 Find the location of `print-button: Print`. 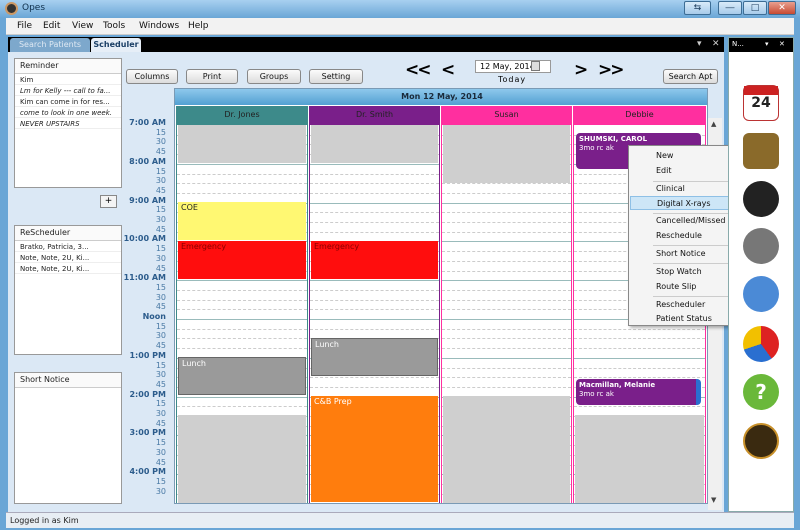

print-button: Print is located at coordinates (212, 76).